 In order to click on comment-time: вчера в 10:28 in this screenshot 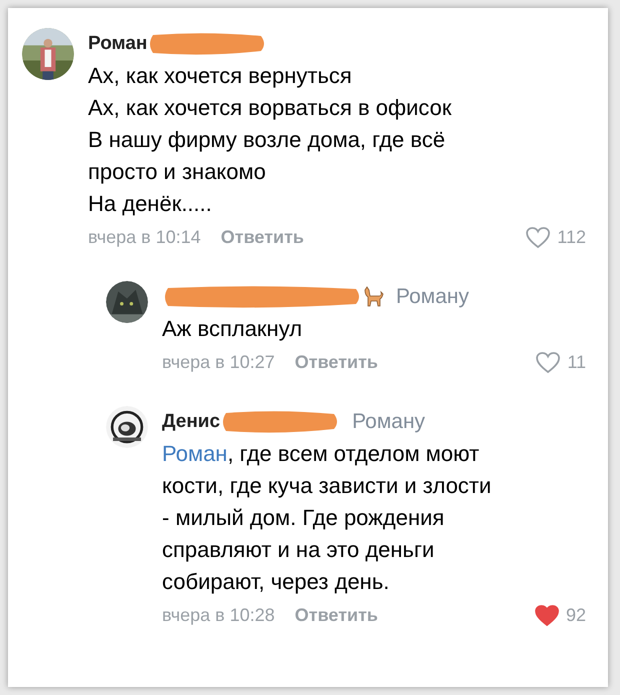, I will do `click(218, 615)`.